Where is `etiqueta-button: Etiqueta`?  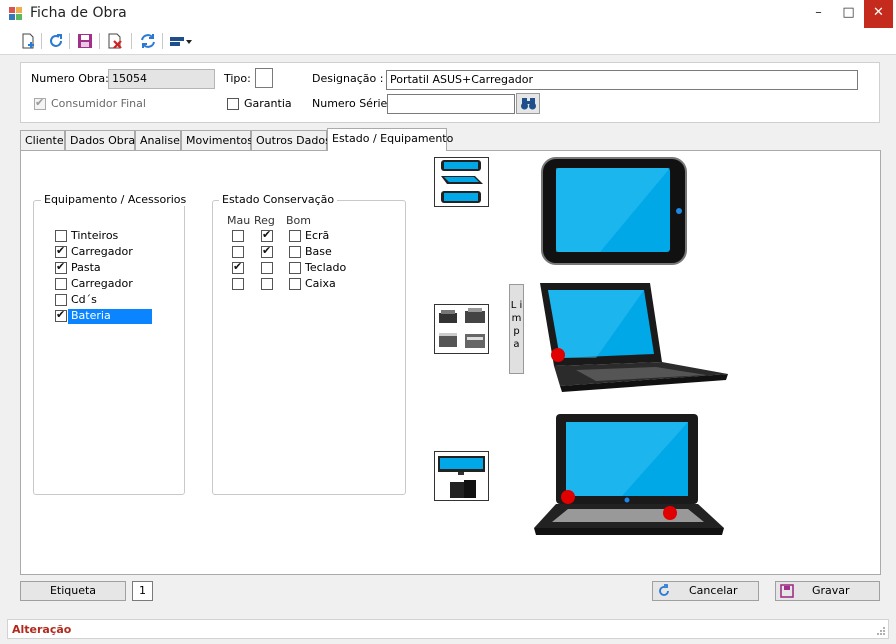
etiqueta-button: Etiqueta is located at coordinates (73, 591).